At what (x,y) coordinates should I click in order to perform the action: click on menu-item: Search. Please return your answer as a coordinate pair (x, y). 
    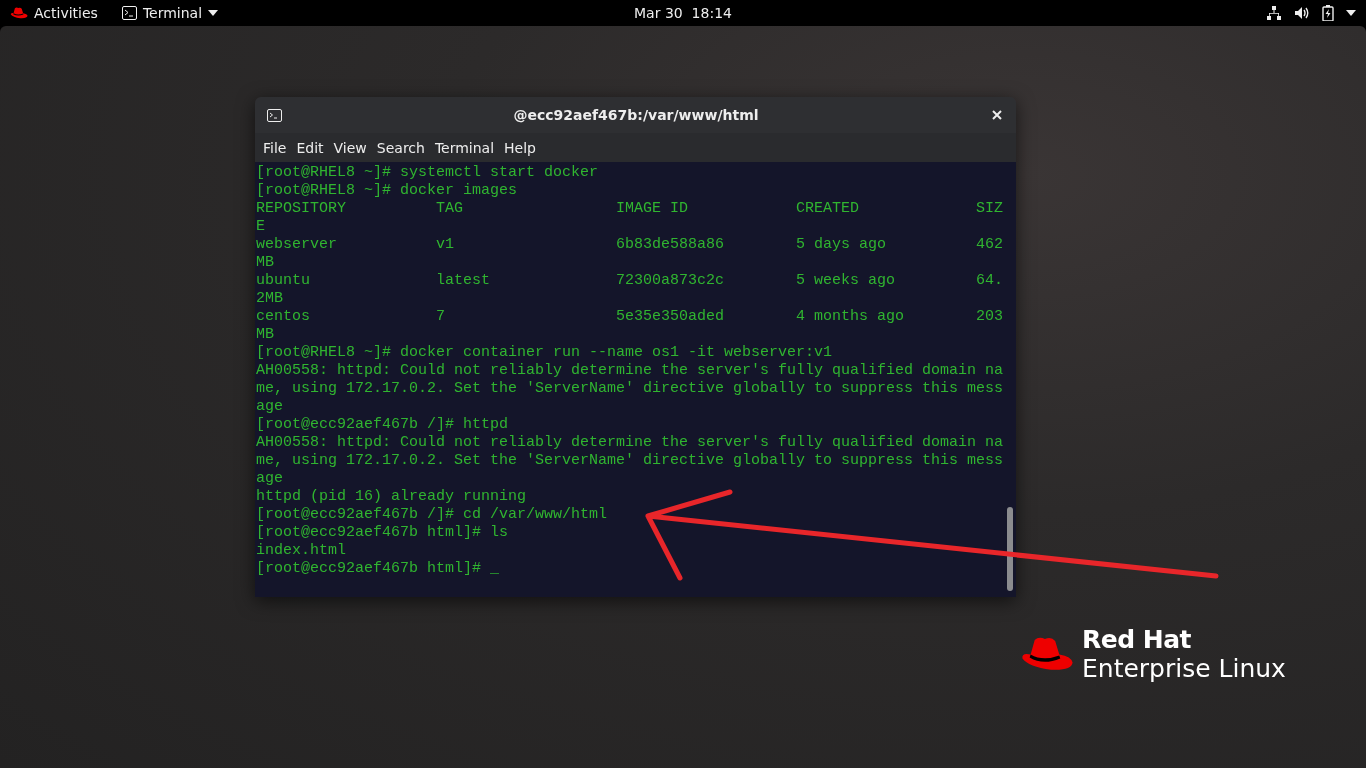
    Looking at the image, I should click on (400, 147).